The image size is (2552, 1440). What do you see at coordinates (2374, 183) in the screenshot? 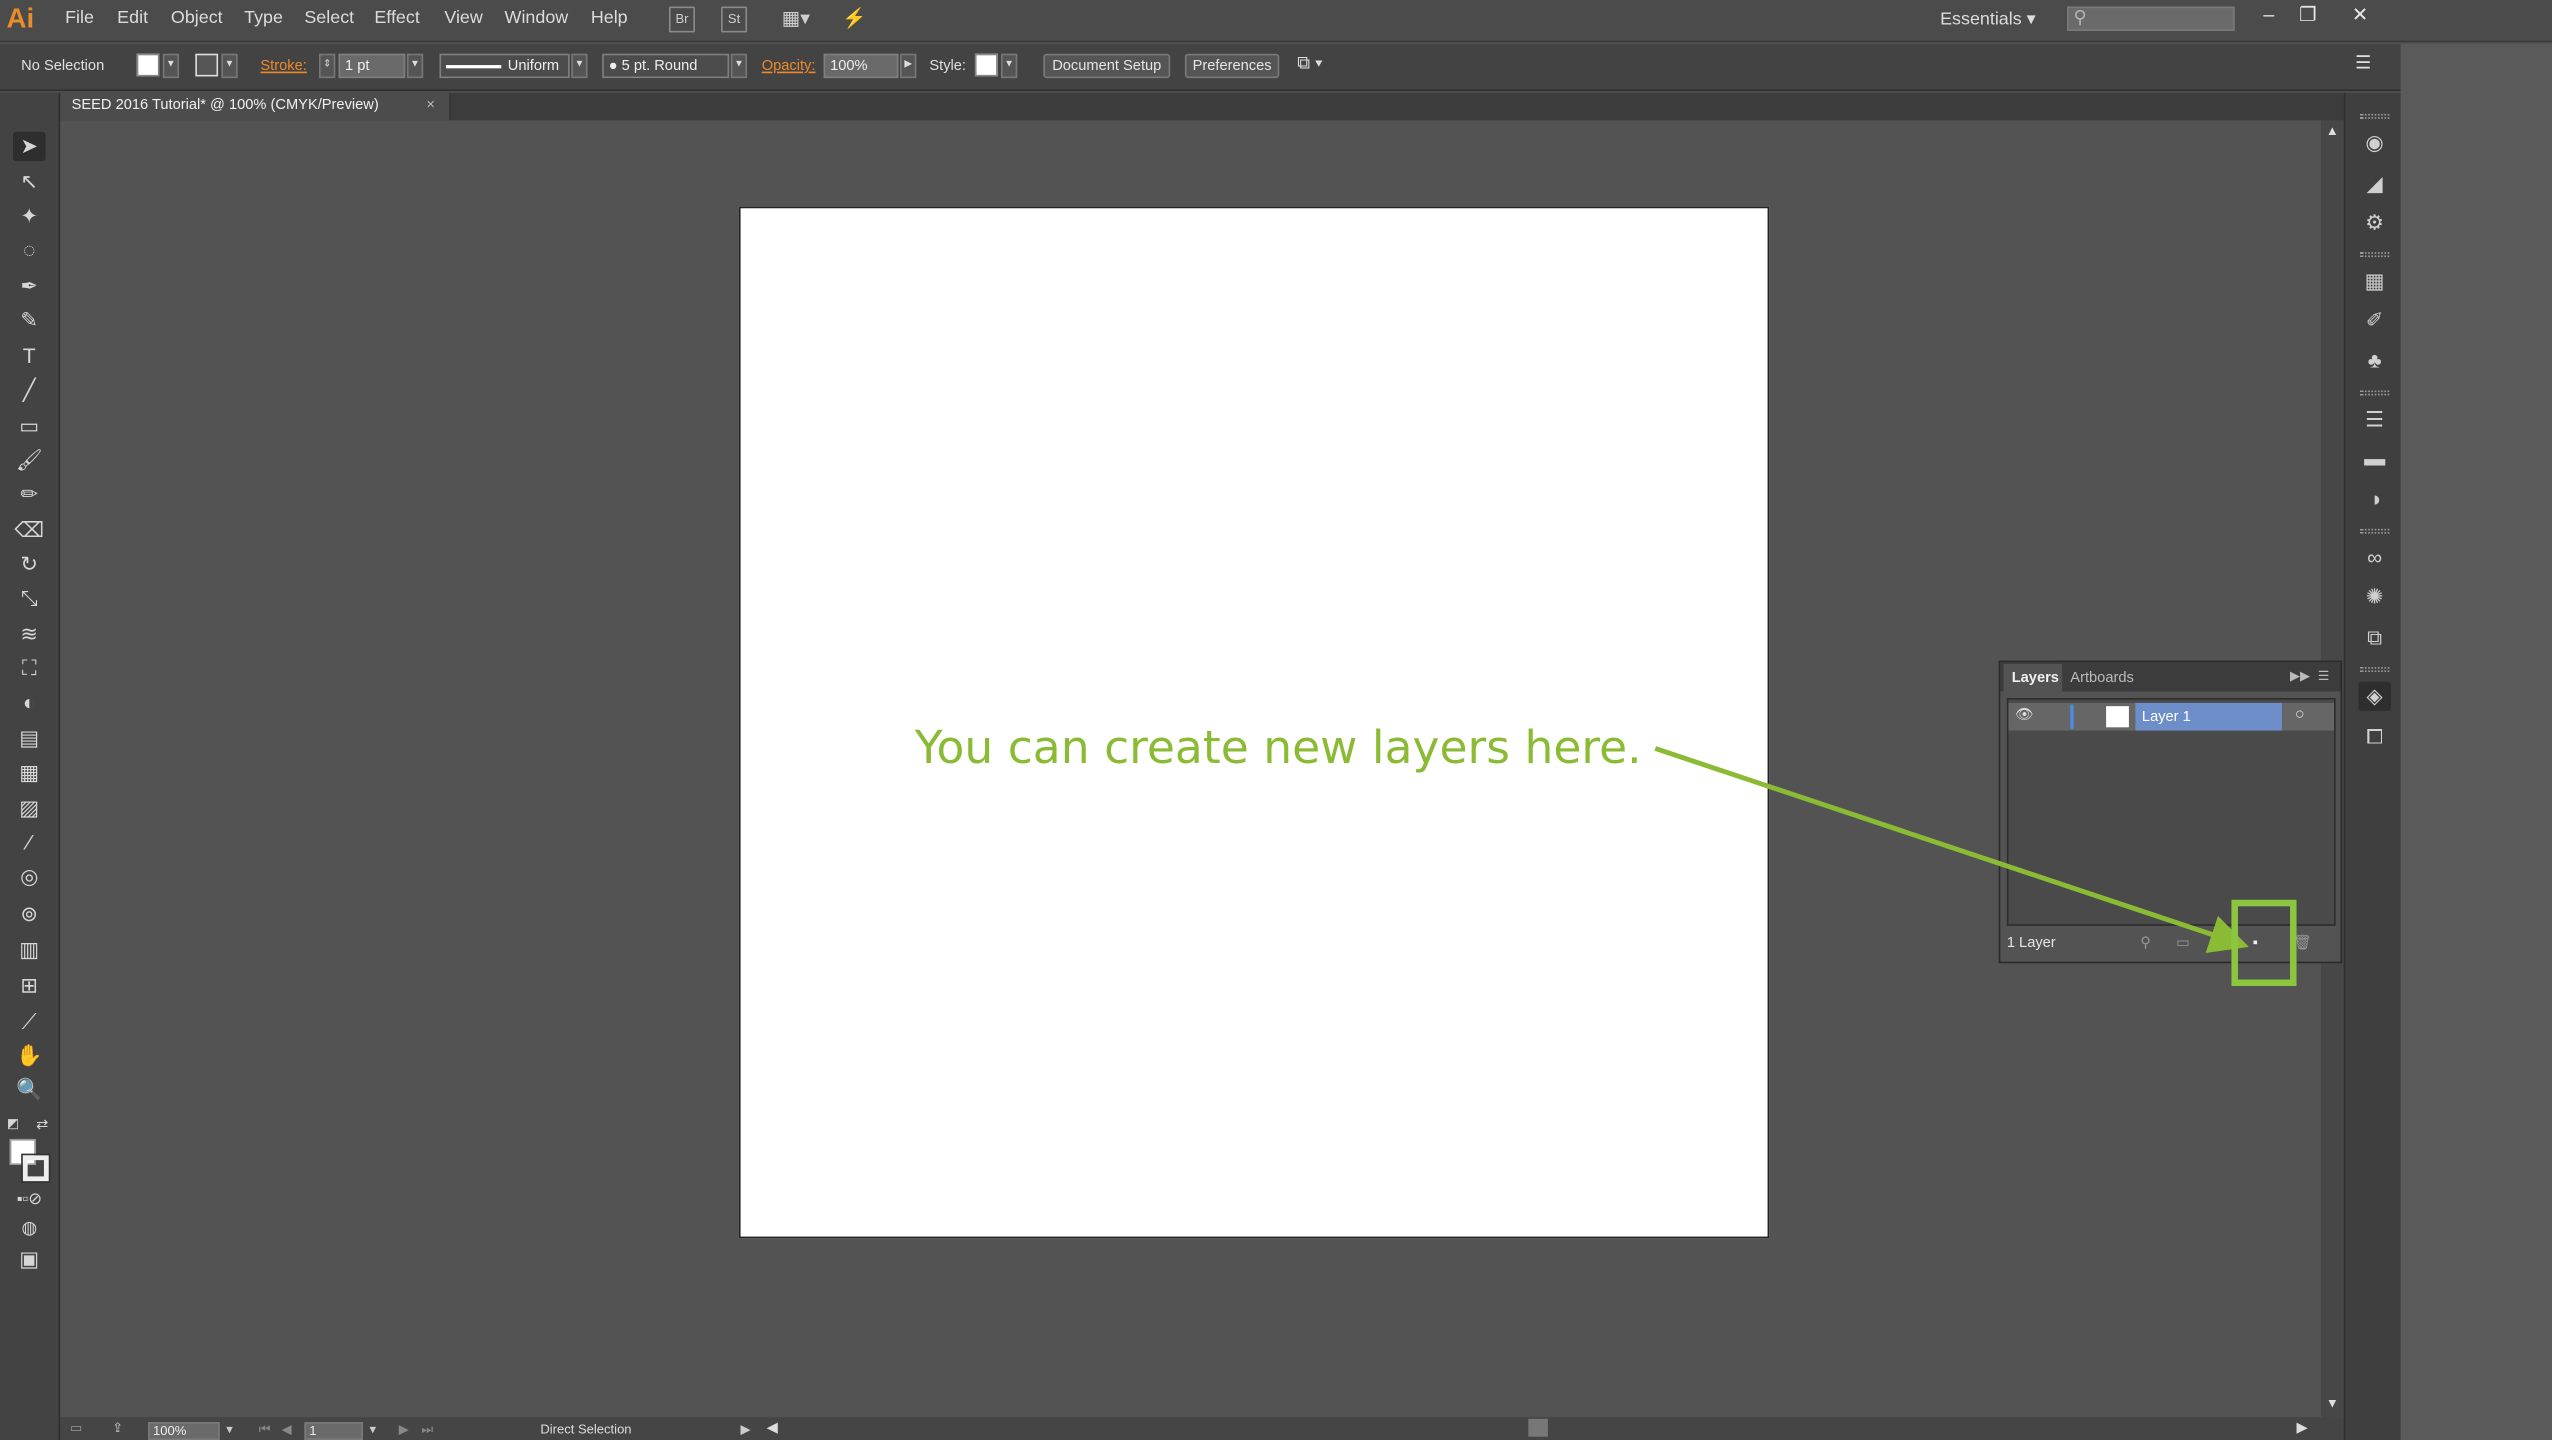
I see `color-guide-icon: ◢` at bounding box center [2374, 183].